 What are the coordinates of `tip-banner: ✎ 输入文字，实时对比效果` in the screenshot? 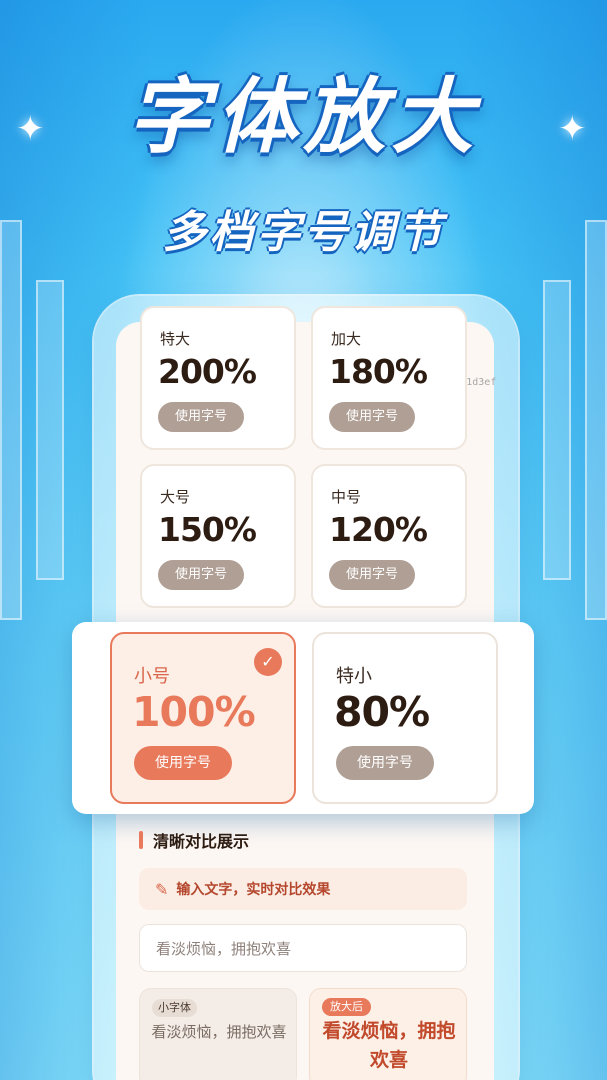 It's located at (303, 889).